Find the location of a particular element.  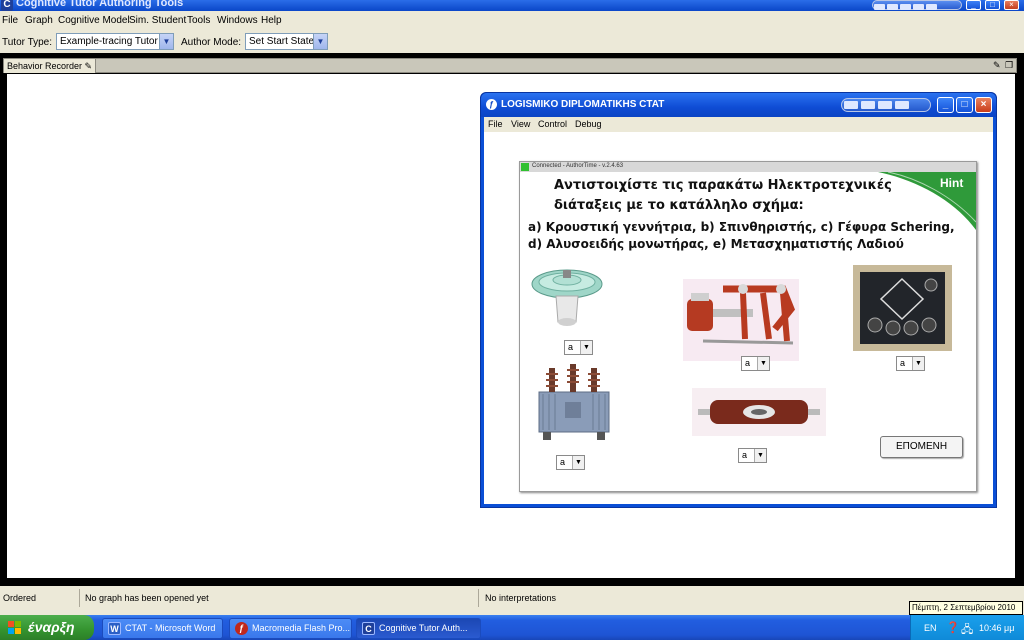

tab-behavior-recorder: Behavior Recorder ✎ is located at coordinates (49, 65).